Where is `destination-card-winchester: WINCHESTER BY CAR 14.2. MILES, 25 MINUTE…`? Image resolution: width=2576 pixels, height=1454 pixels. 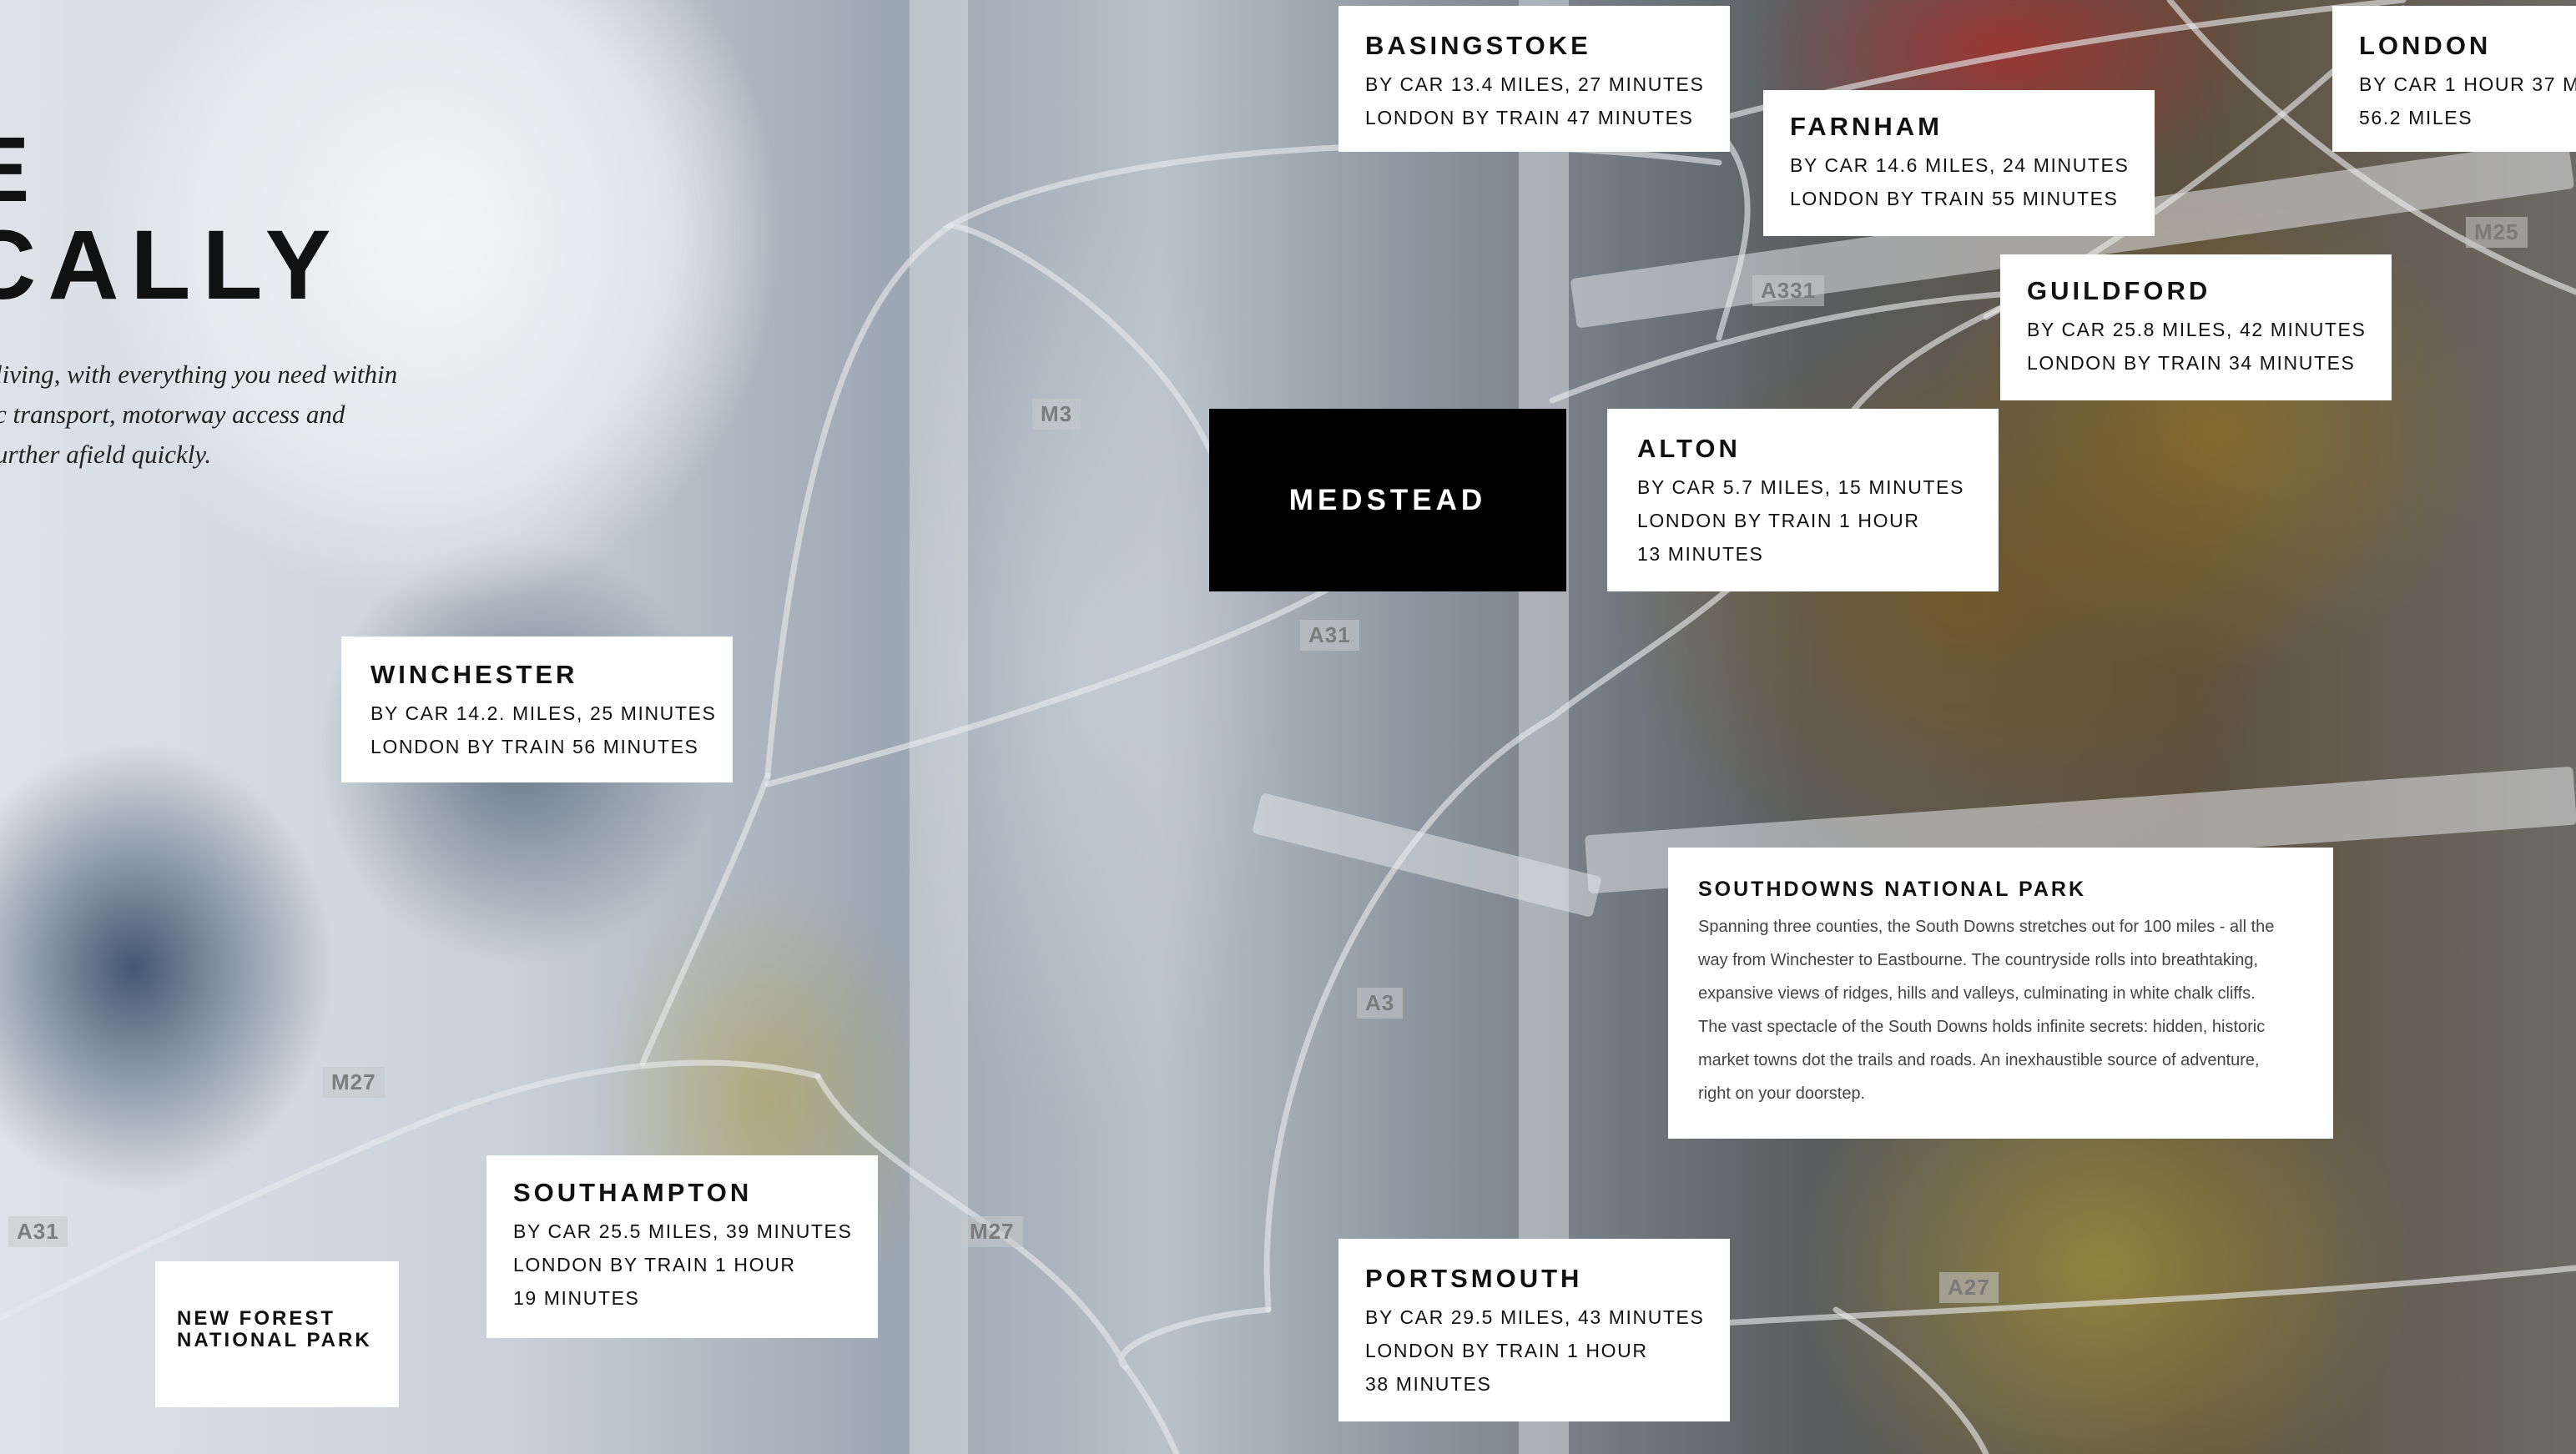
destination-card-winchester: WINCHESTER BY CAR 14.2. MILES, 25 MINUTE… is located at coordinates (537, 709).